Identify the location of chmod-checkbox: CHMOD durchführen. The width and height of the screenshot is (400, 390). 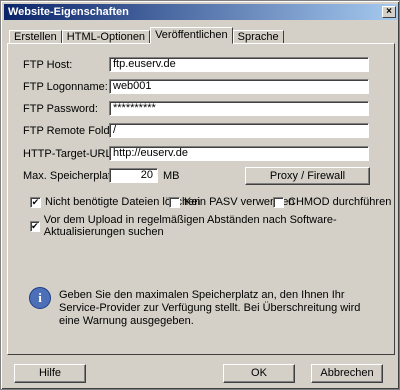
(332, 202).